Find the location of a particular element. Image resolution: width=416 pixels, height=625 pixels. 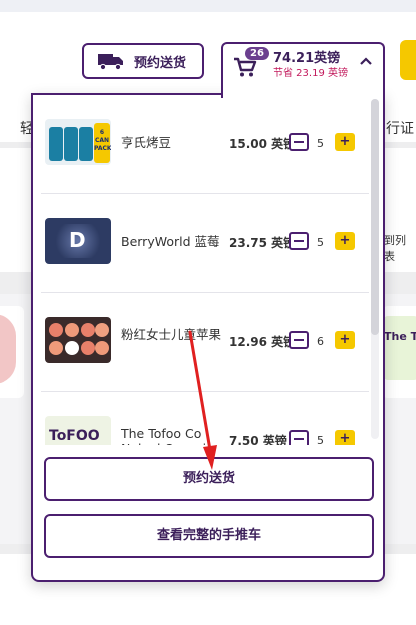

bg-list-link-fragment: 到列表 is located at coordinates (400, 248).